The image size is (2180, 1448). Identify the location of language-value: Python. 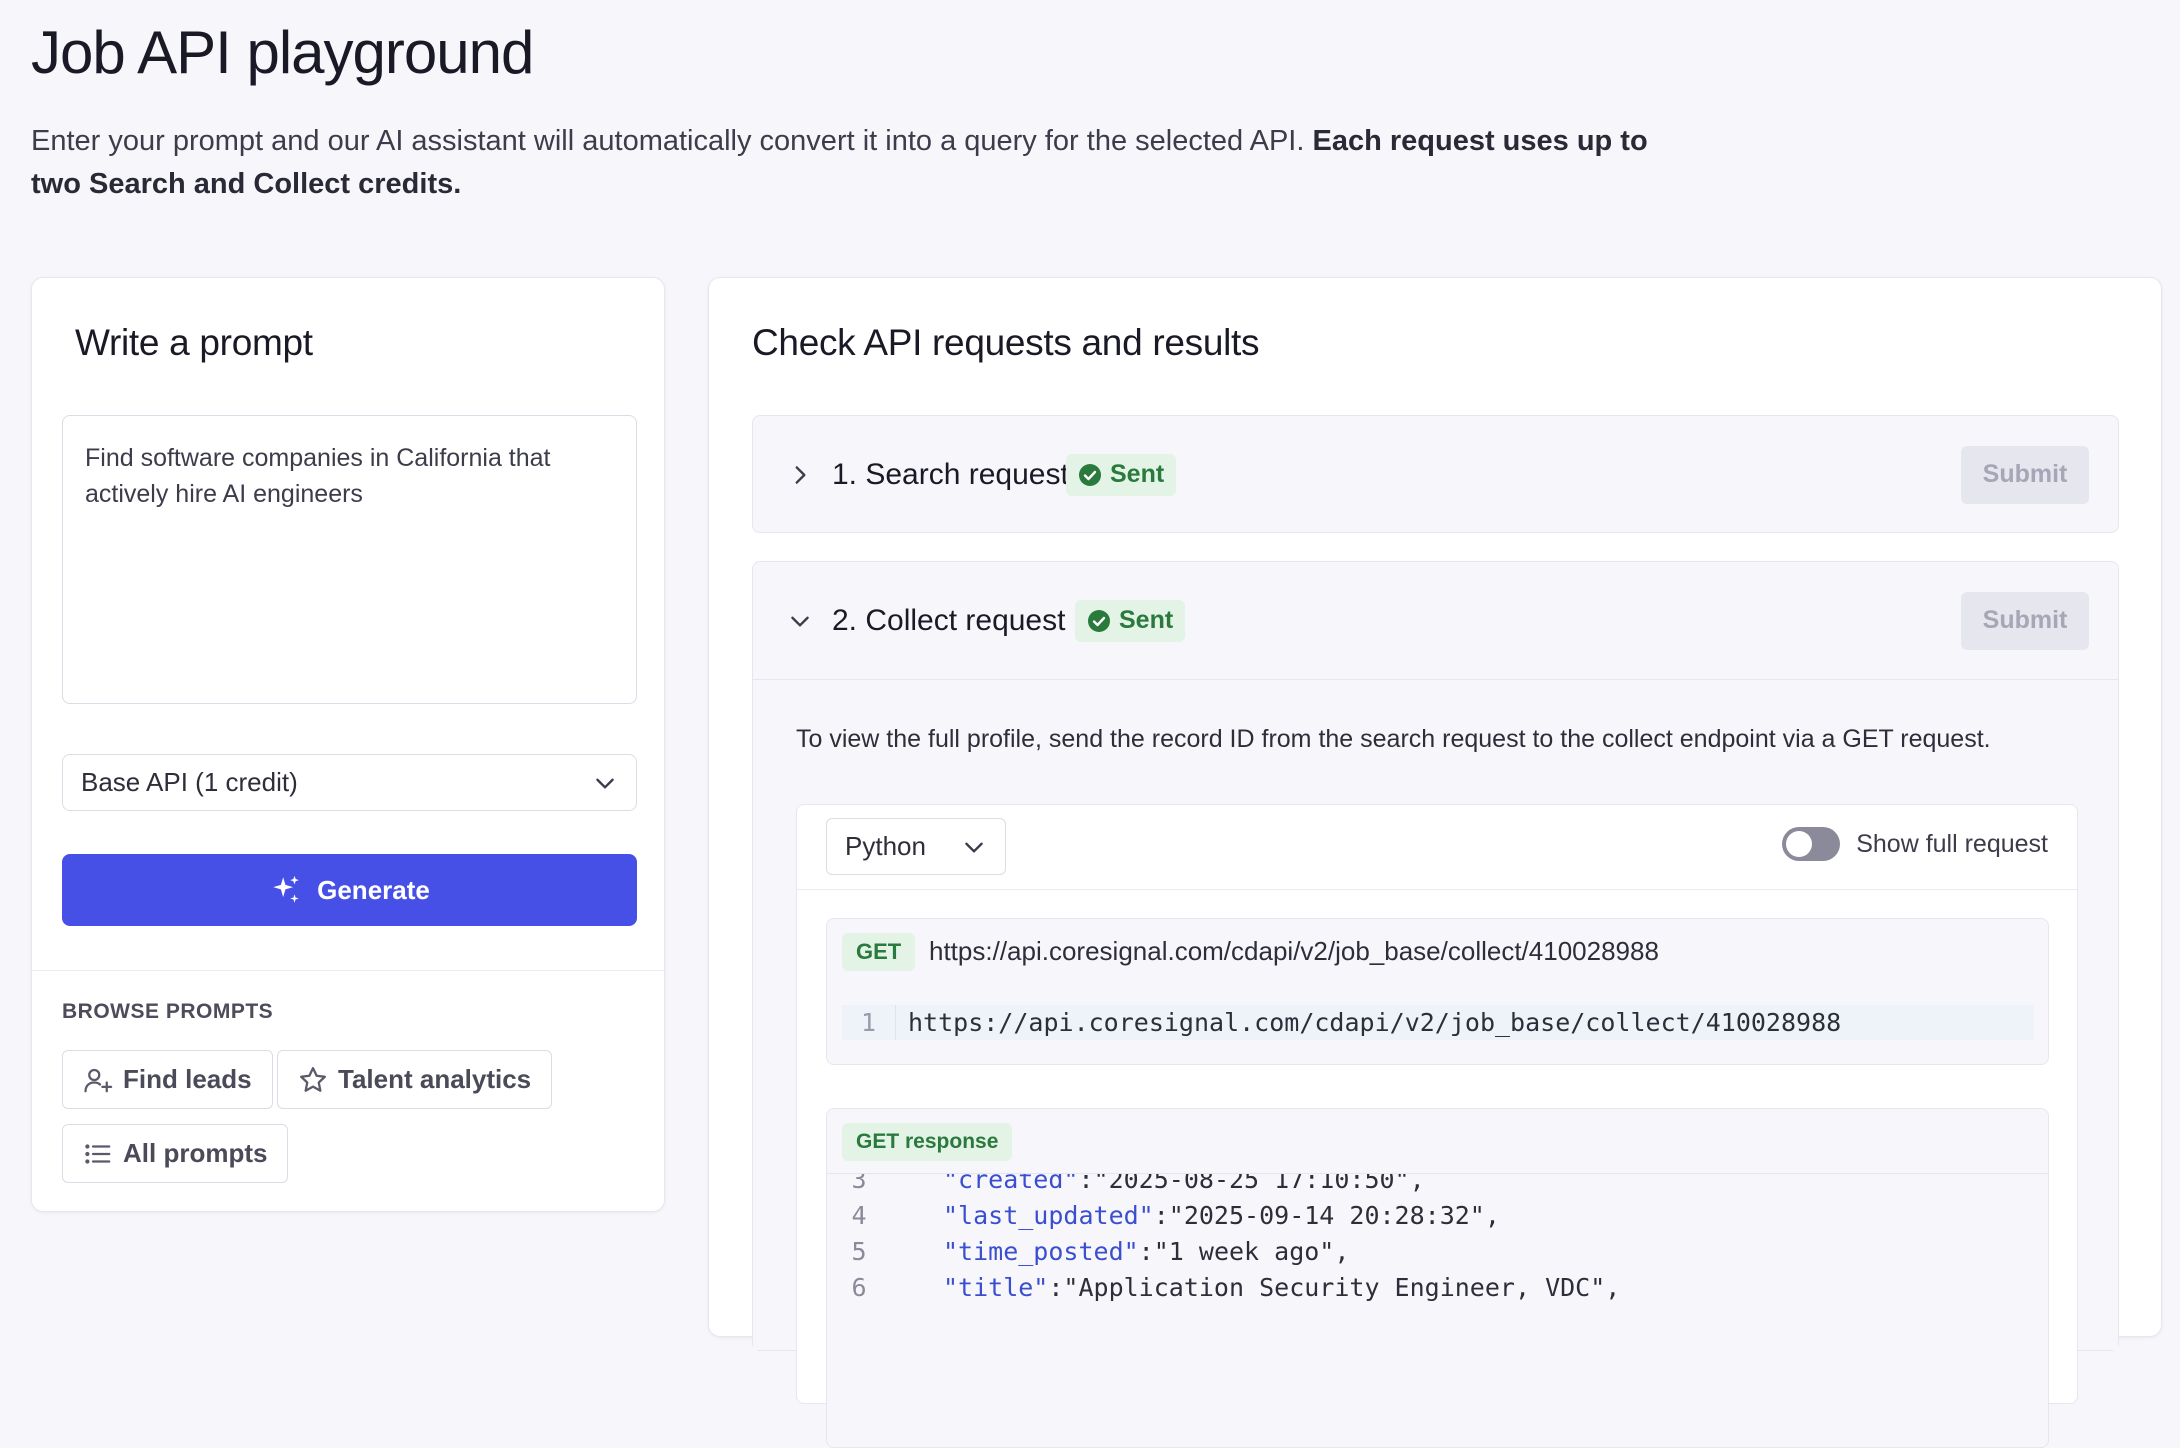
(885, 846).